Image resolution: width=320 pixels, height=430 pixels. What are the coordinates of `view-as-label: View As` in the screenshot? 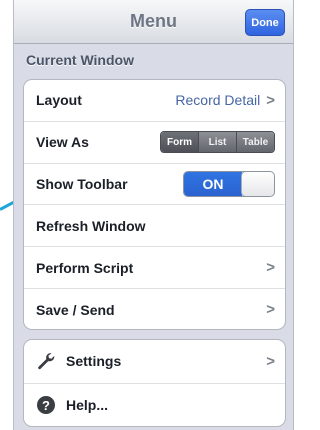 It's located at (62, 142).